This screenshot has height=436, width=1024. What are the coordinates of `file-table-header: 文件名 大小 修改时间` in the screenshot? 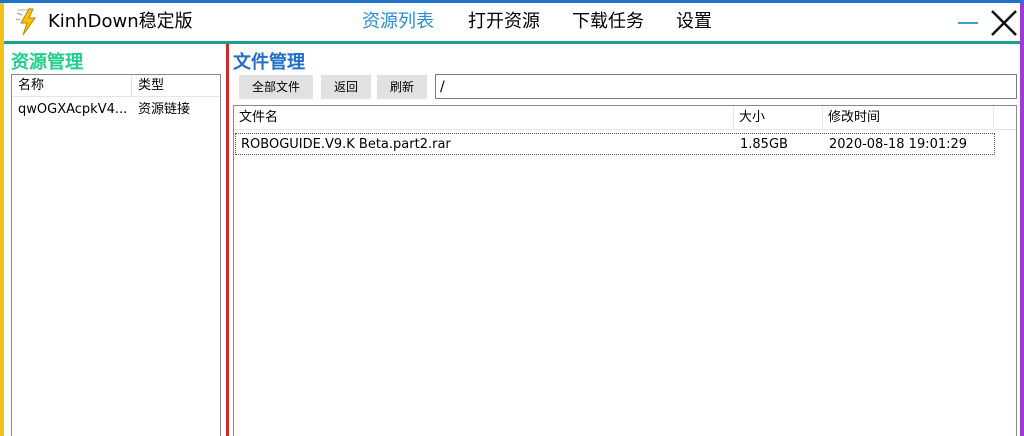 It's located at (625, 118).